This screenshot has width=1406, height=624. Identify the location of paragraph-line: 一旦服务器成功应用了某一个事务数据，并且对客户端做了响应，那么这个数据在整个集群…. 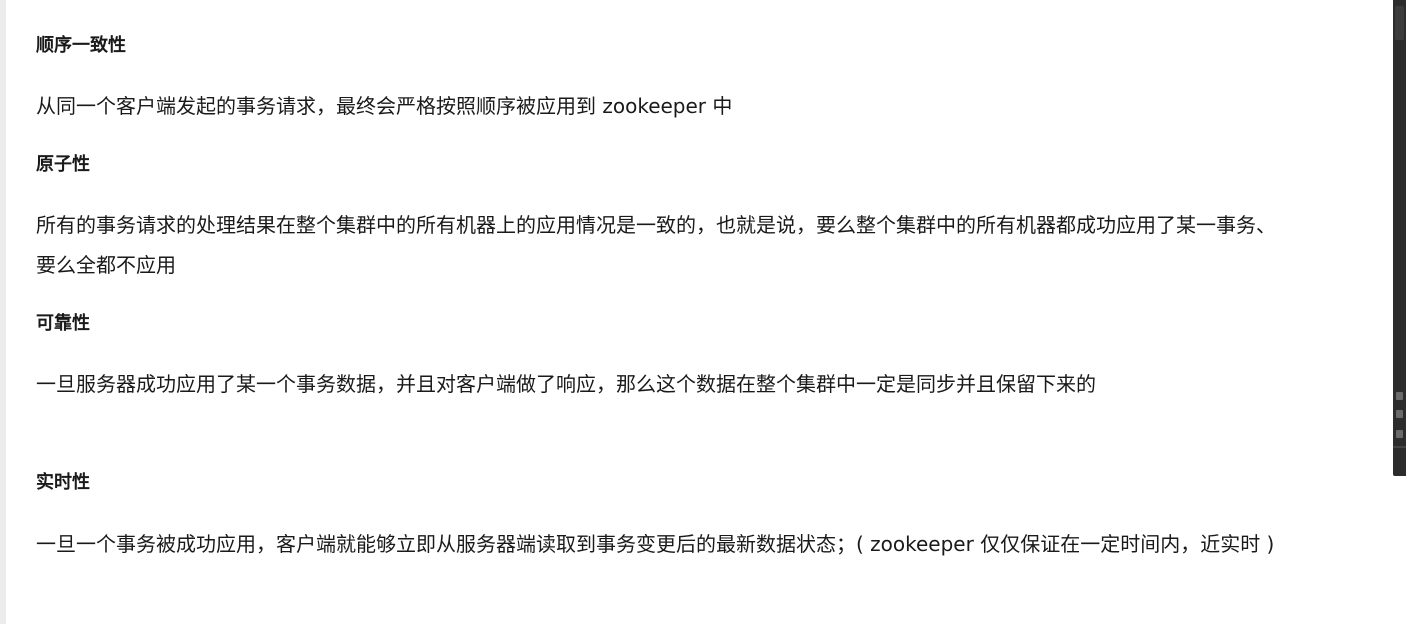
(566, 384).